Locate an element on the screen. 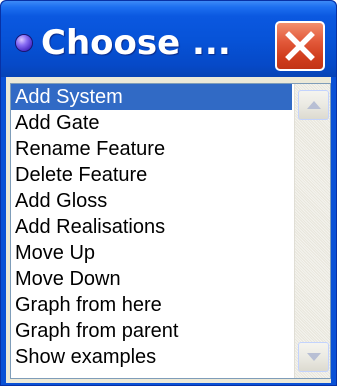 The width and height of the screenshot is (337, 386). scroll-down-button is located at coordinates (313, 357).